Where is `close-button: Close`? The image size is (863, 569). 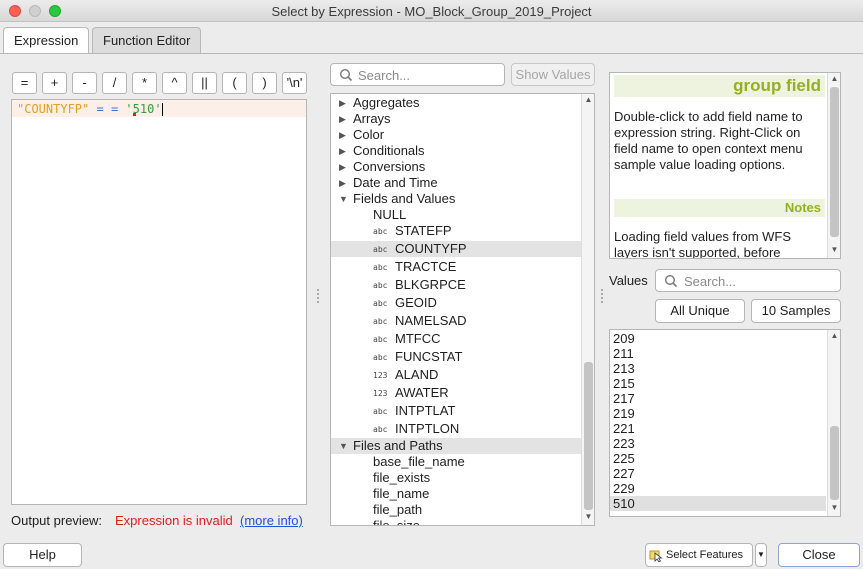 close-button: Close is located at coordinates (819, 555).